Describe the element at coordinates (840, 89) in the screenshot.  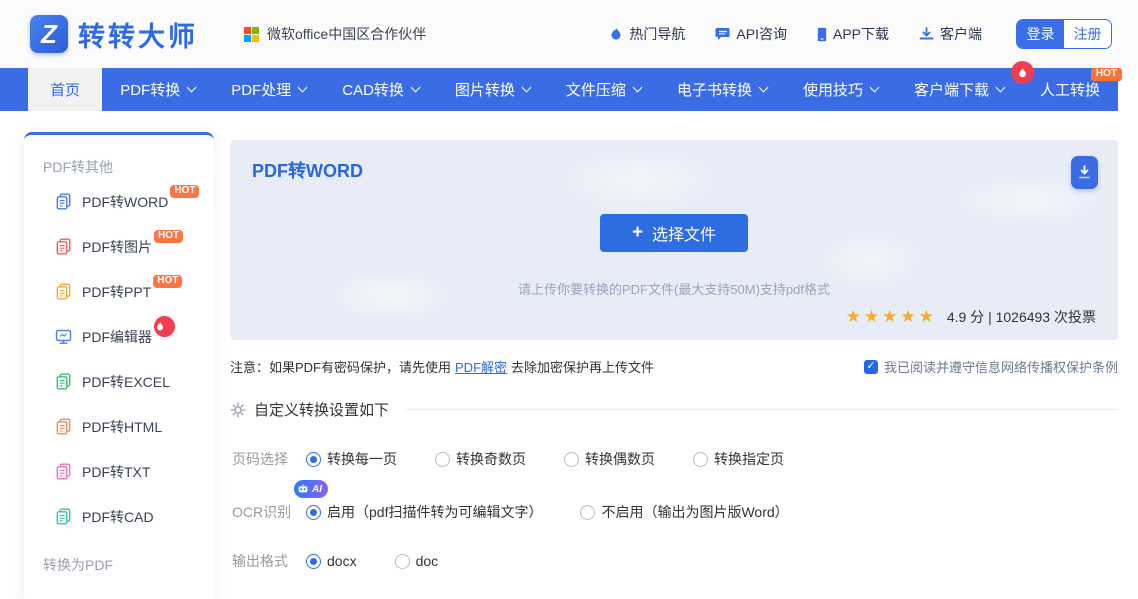
I see `nav-tips: 使用技巧` at that location.